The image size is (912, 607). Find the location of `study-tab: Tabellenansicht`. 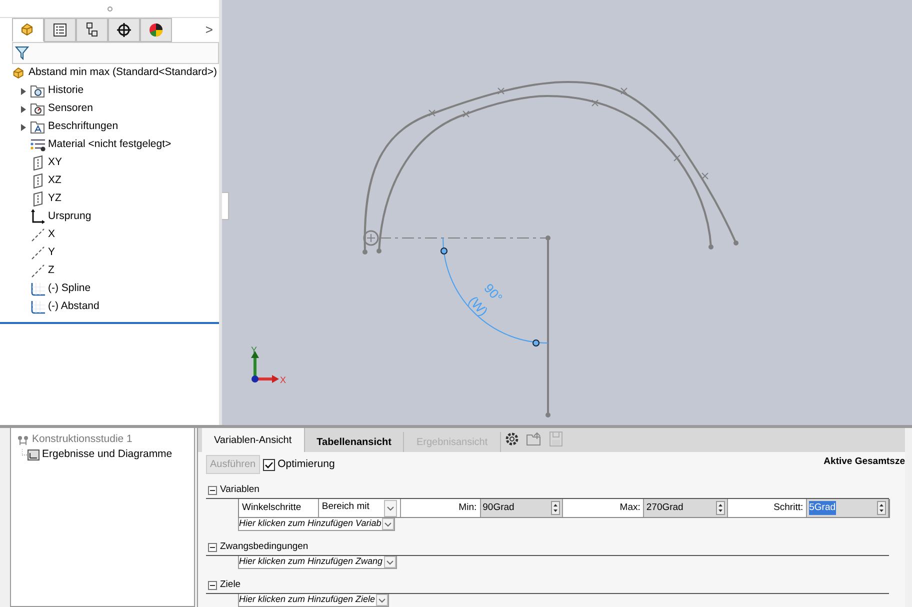

study-tab: Tabellenansicht is located at coordinates (354, 442).